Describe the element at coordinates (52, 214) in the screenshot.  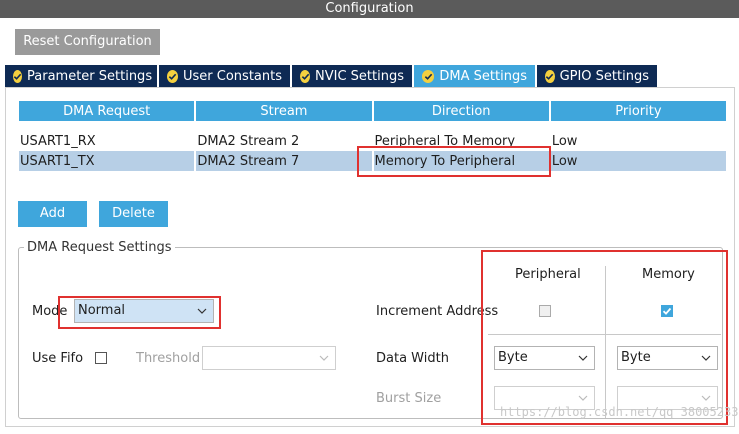
I see `add-button: Add` at that location.